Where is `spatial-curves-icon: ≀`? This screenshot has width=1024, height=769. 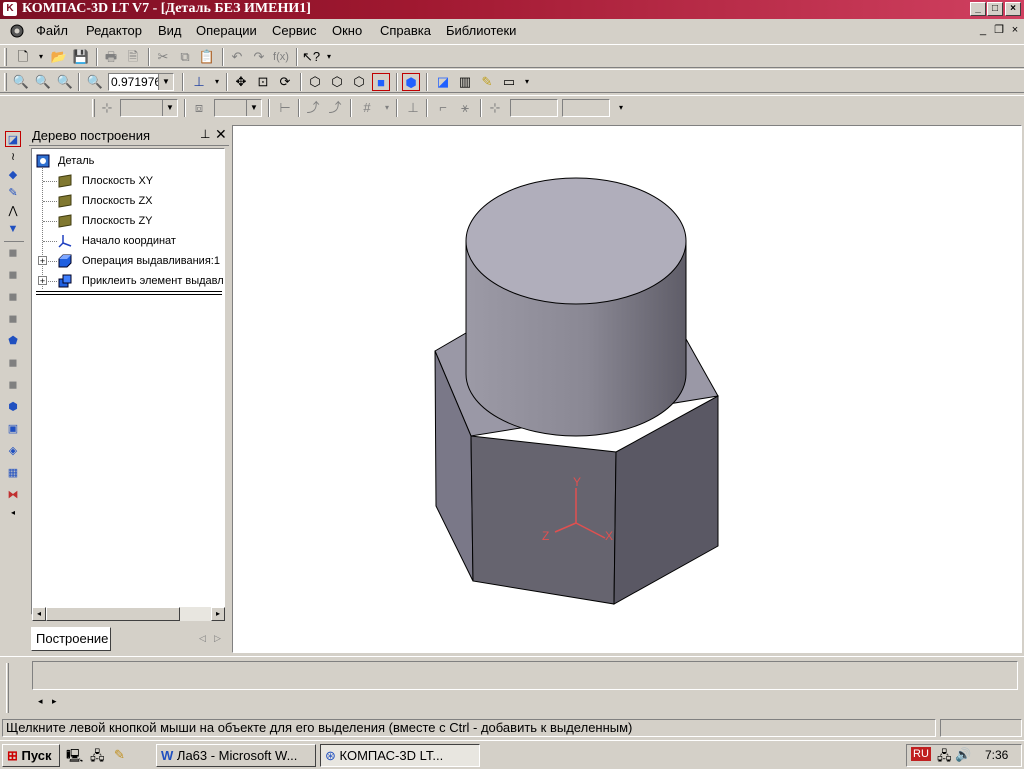 spatial-curves-icon: ≀ is located at coordinates (13, 157).